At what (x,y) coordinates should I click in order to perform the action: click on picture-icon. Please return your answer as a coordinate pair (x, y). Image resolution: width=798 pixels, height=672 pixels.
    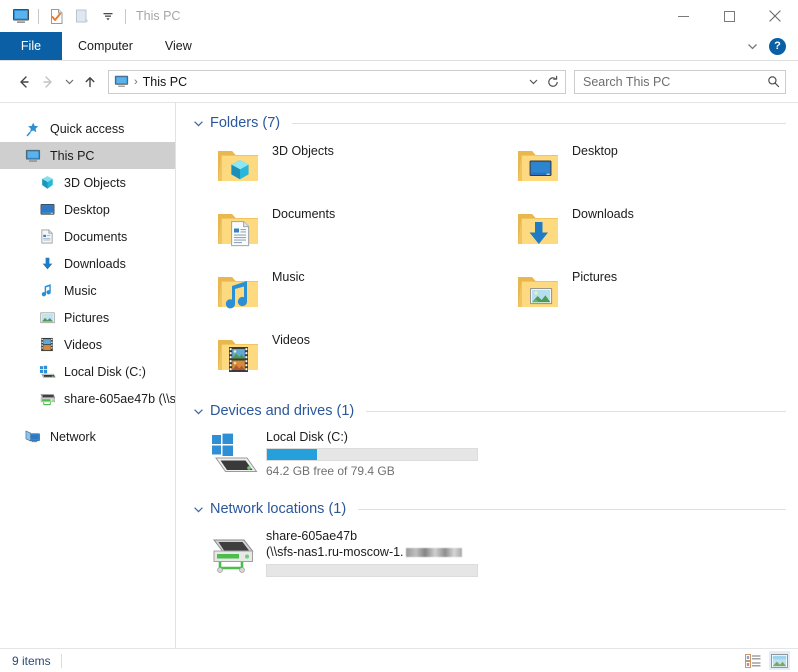
    Looking at the image, I should click on (47, 318).